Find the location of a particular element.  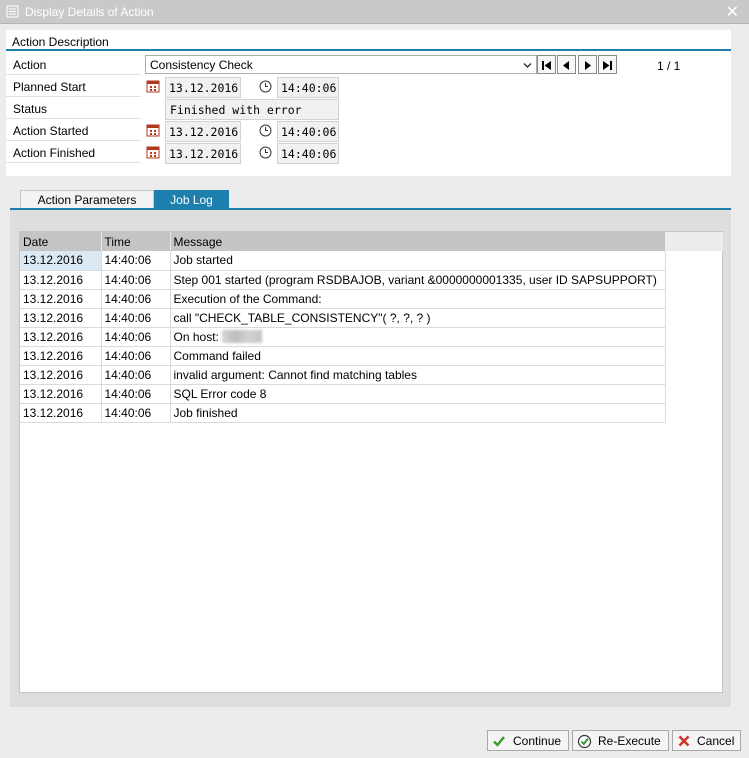

cell-message: On host: is located at coordinates (418, 337).